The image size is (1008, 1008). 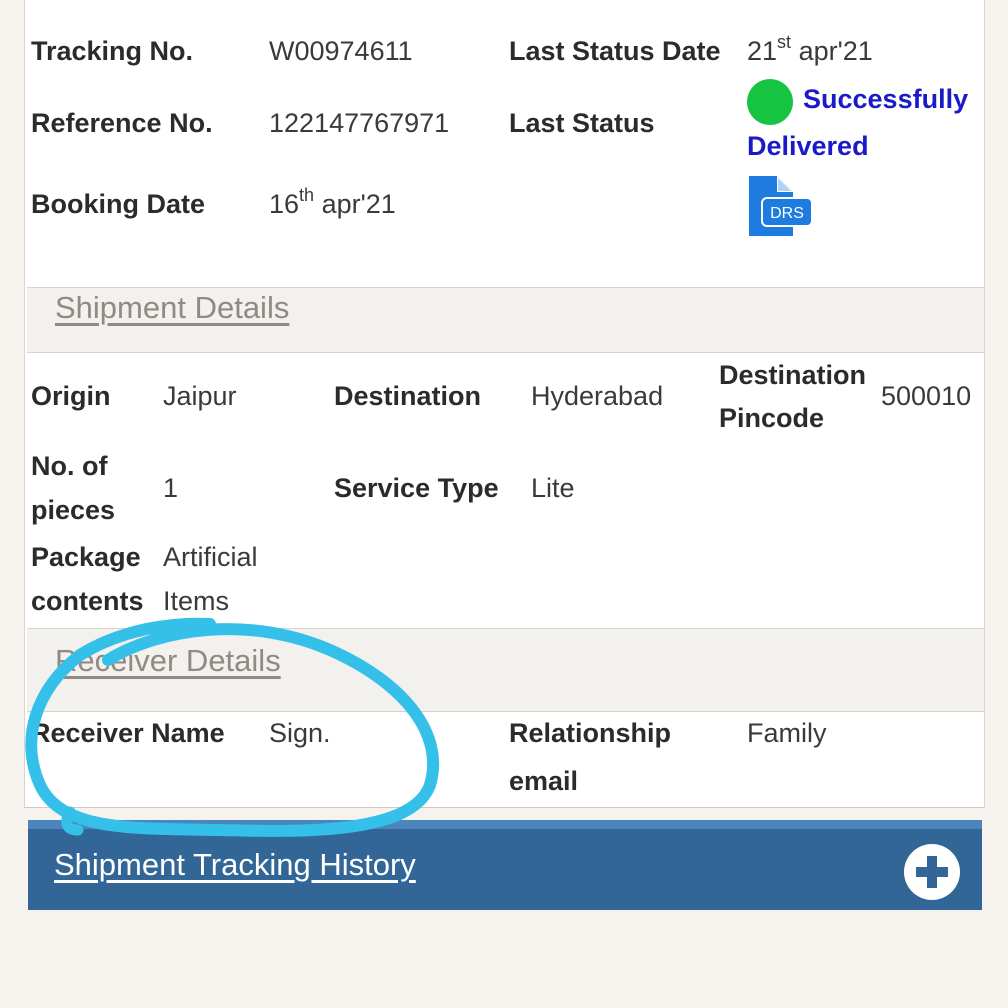 I want to click on service-type-label: Service Type, so click(x=416, y=488).